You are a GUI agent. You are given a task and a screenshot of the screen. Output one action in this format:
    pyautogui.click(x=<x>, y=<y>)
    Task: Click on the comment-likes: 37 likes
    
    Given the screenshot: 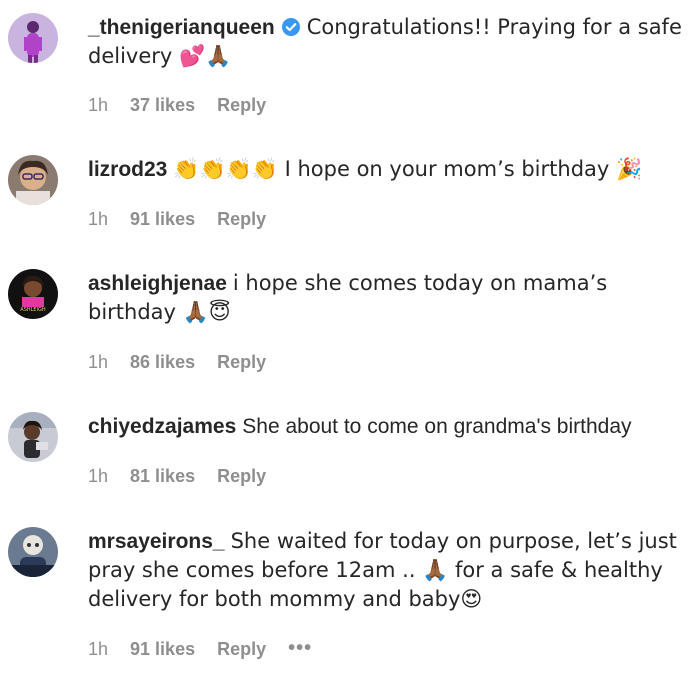 What is the action you would take?
    pyautogui.click(x=162, y=105)
    